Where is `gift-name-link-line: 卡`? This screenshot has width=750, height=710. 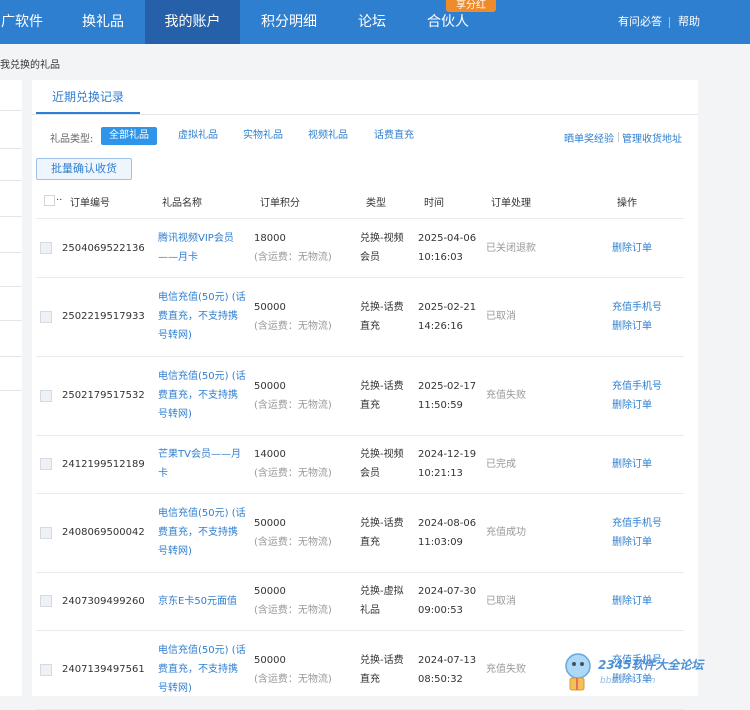 gift-name-link-line: 卡 is located at coordinates (204, 473).